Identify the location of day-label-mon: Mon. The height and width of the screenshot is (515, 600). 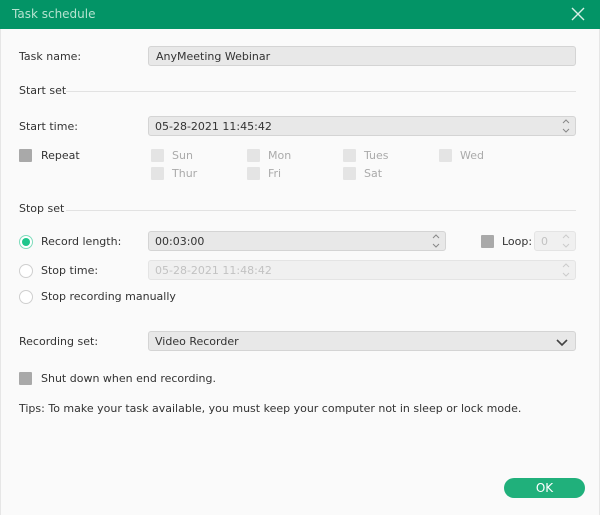
(280, 155).